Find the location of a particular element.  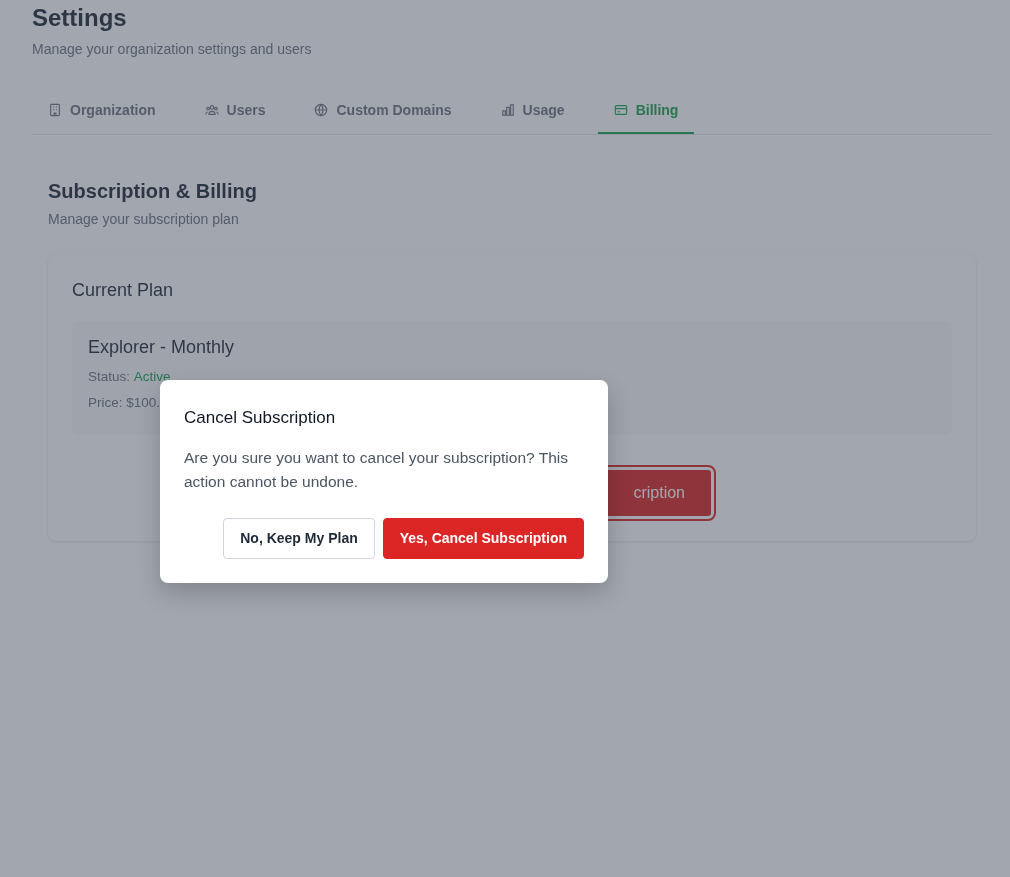

users-icon is located at coordinates (211, 110).